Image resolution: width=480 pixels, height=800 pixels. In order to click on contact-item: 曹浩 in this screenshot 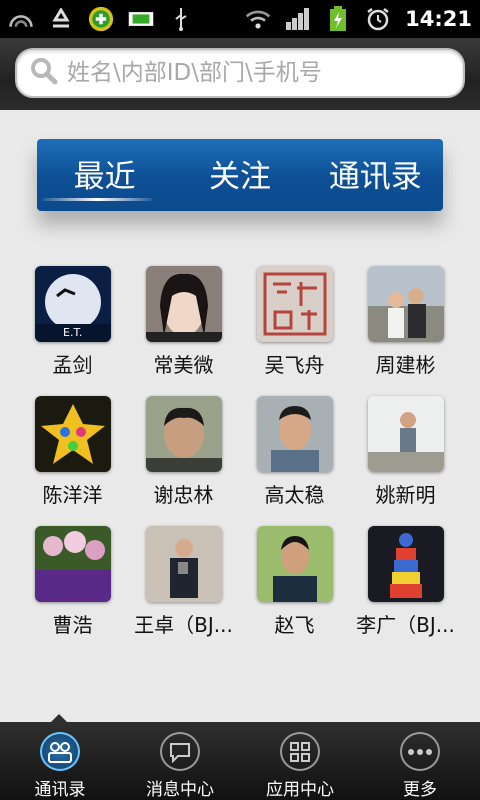, I will do `click(72, 582)`.